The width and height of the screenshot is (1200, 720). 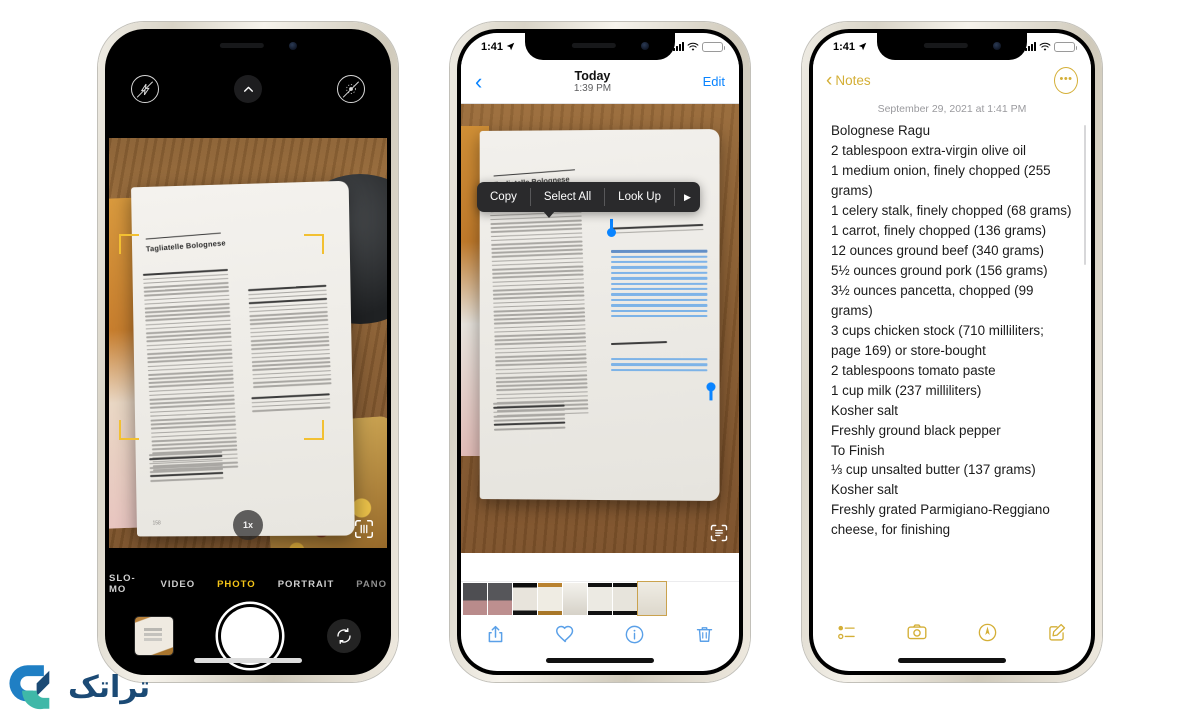 What do you see at coordinates (185, 246) in the screenshot?
I see `book-page-title: Tagliatelle Bolognese` at bounding box center [185, 246].